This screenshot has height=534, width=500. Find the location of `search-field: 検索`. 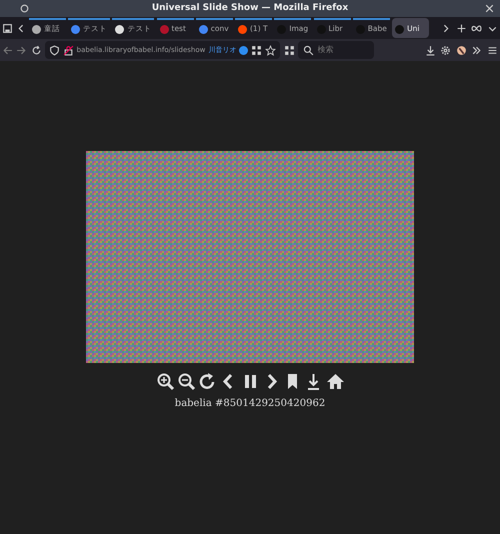

search-field: 検索 is located at coordinates (336, 50).